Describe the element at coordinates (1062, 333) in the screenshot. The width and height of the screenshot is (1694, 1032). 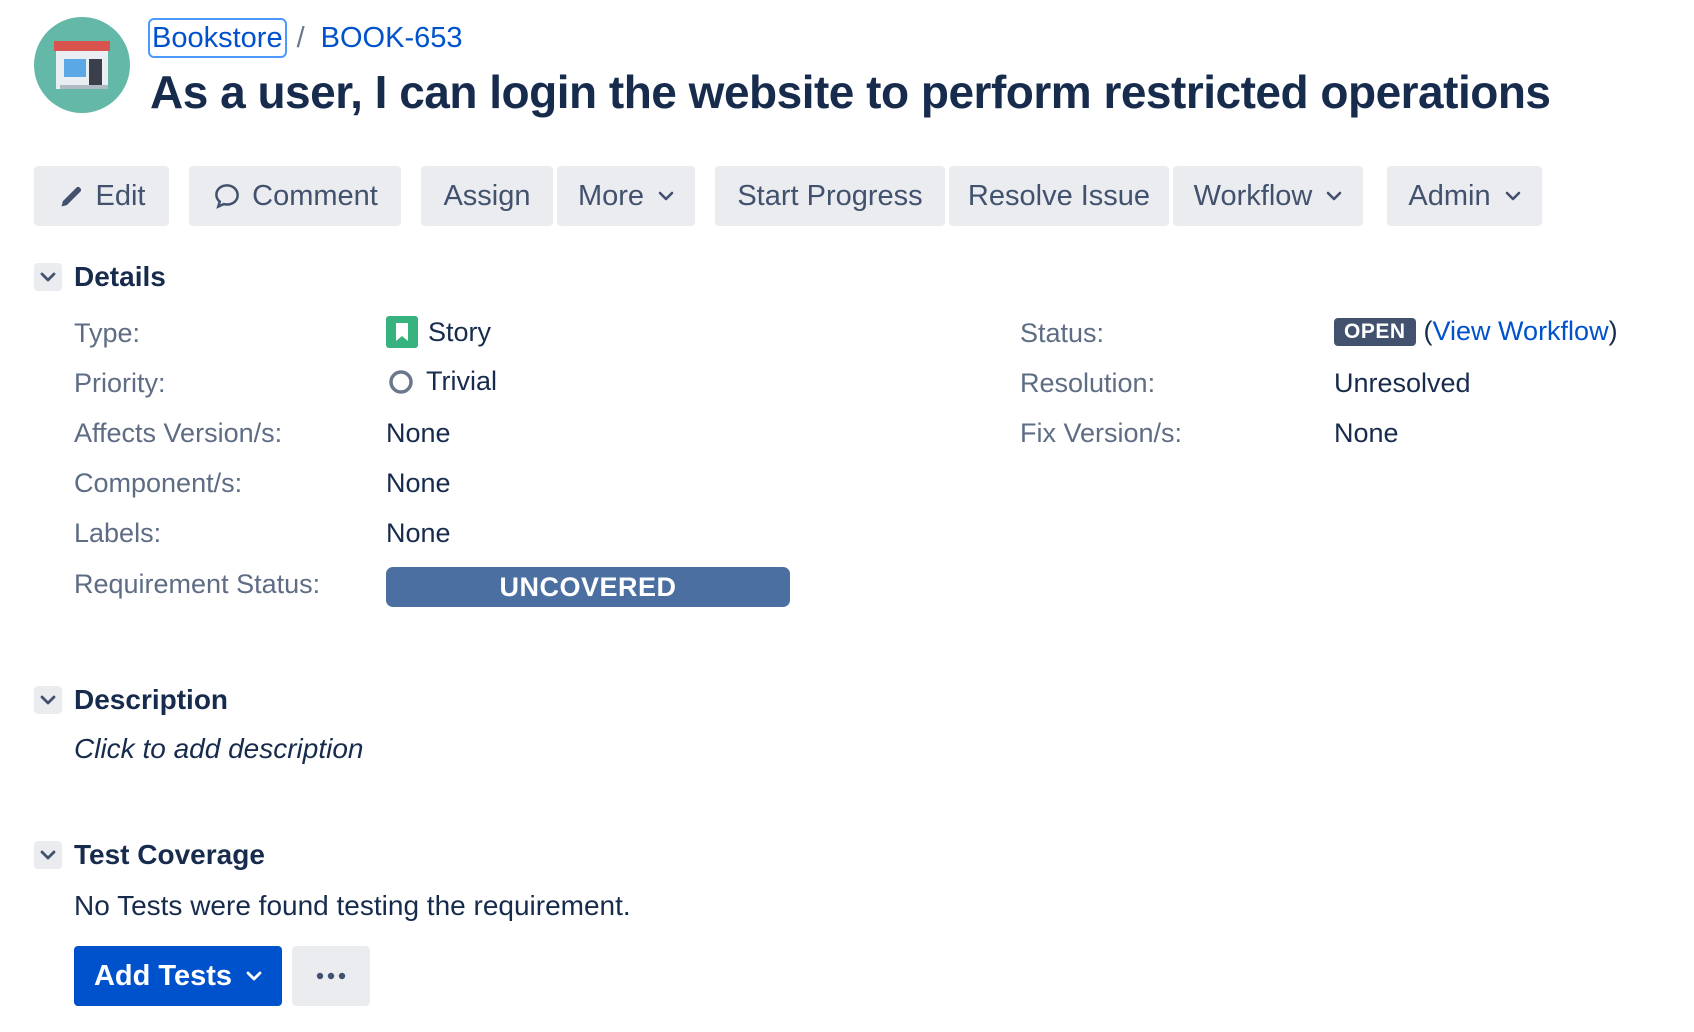
I see `status-label: Status:` at that location.